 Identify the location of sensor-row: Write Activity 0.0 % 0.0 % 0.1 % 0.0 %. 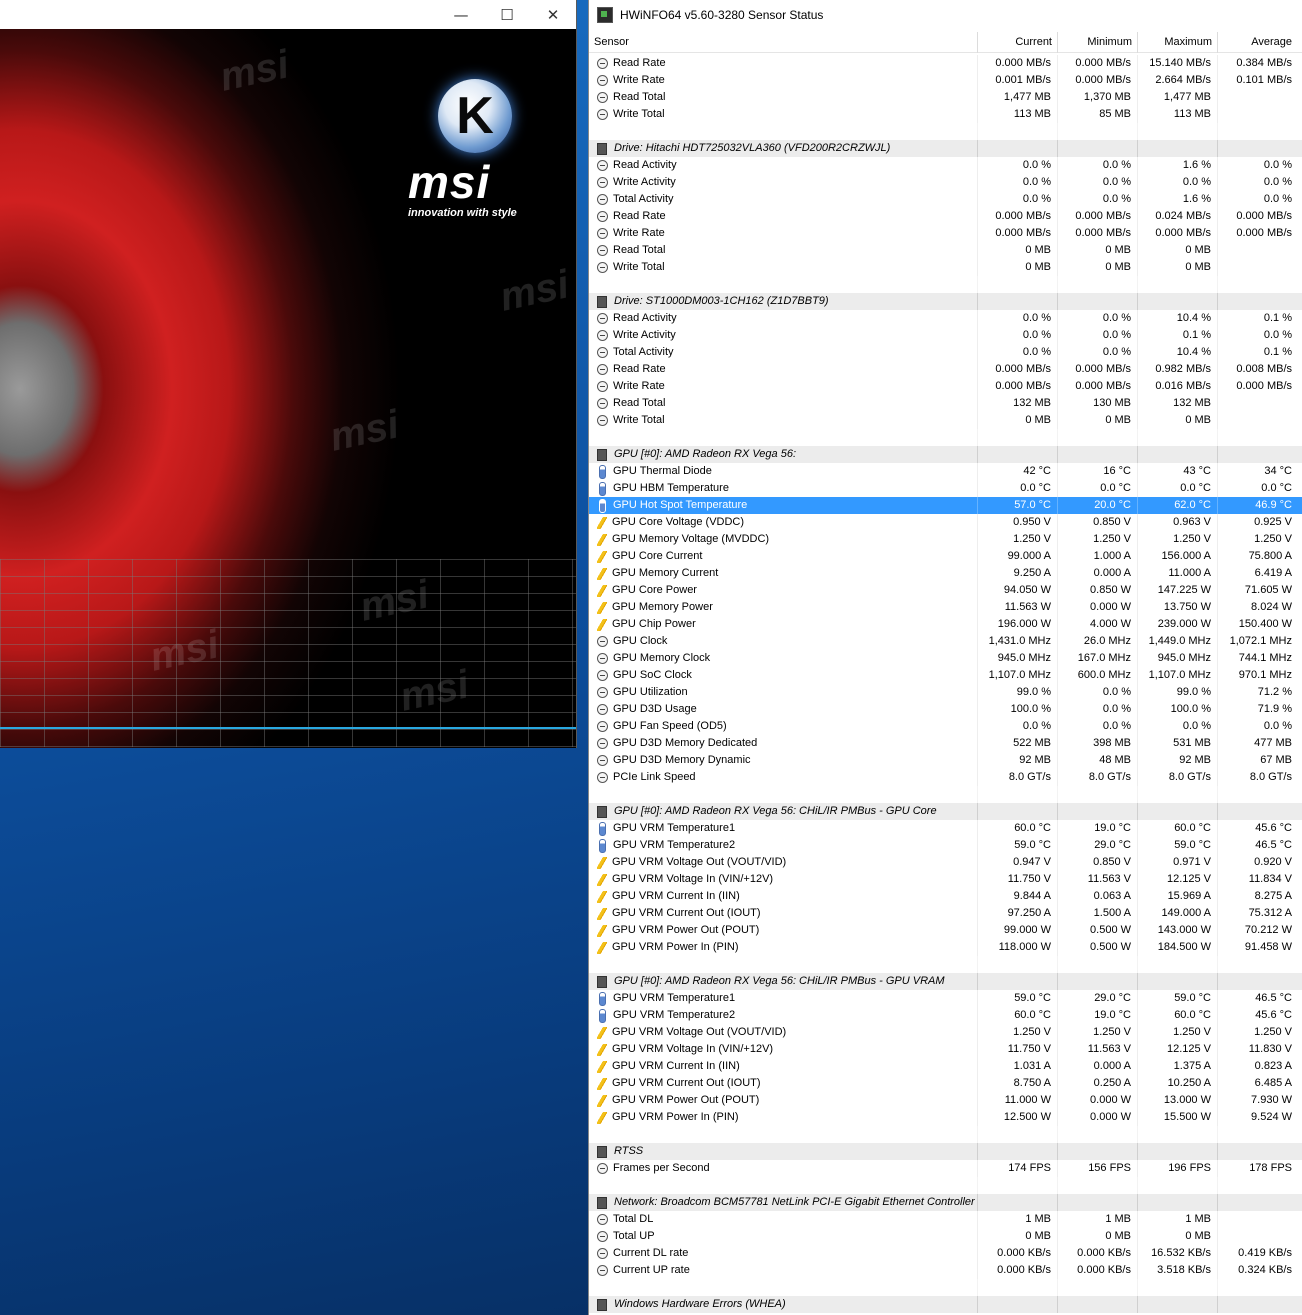
(945, 335).